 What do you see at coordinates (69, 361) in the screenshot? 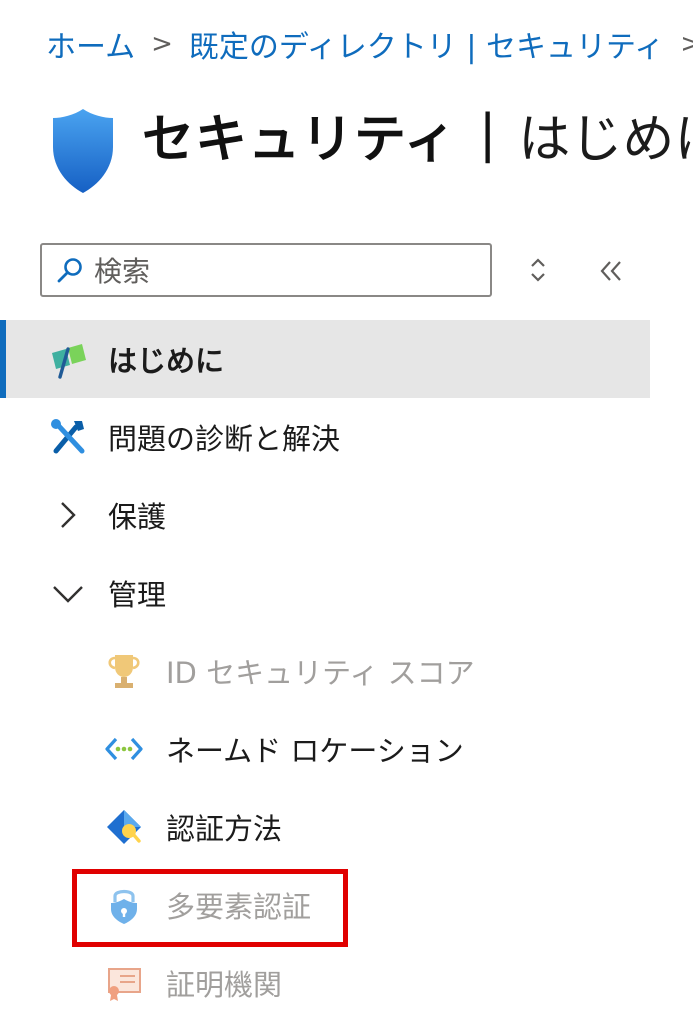
I see `getting-started-icon` at bounding box center [69, 361].